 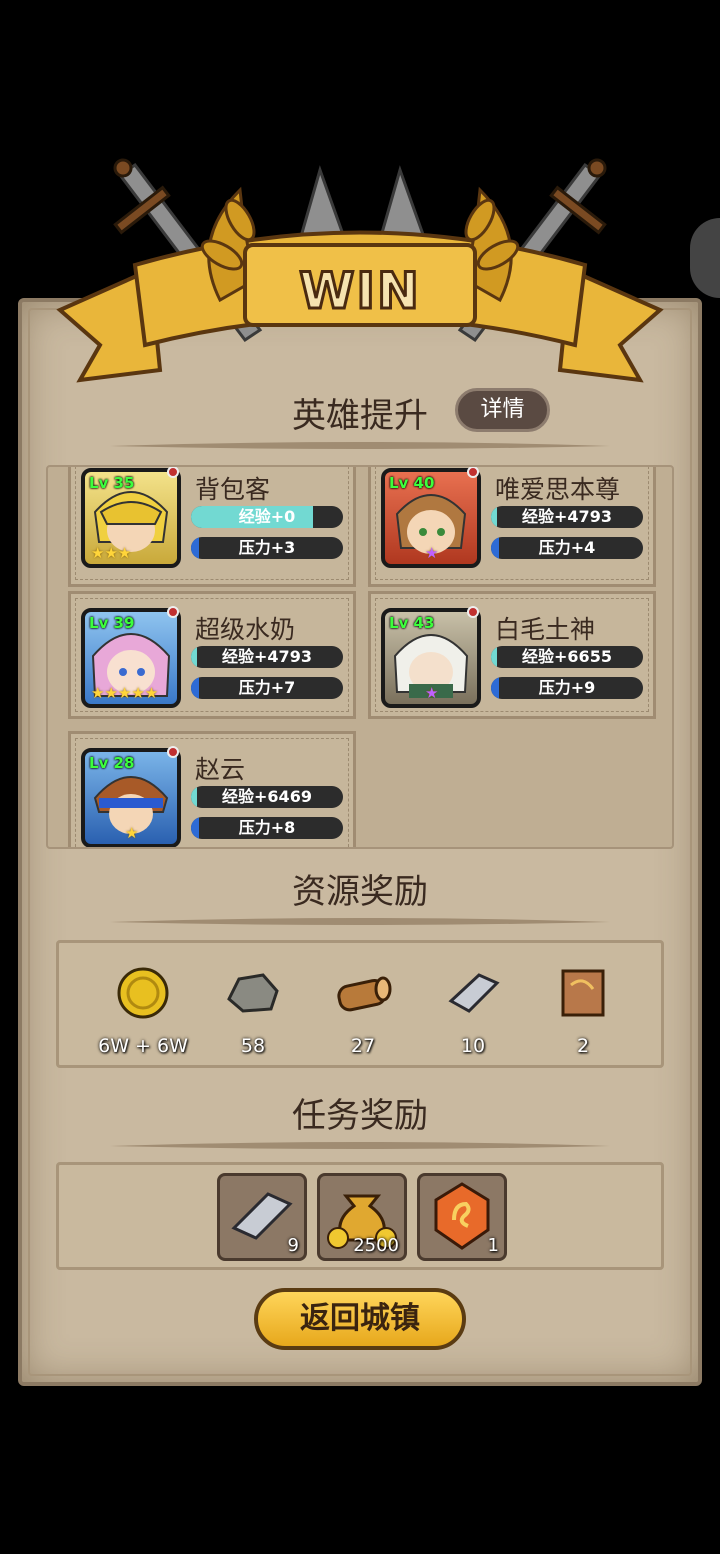 I want to click on resource-item: 6W + 6W, so click(x=143, y=1011).